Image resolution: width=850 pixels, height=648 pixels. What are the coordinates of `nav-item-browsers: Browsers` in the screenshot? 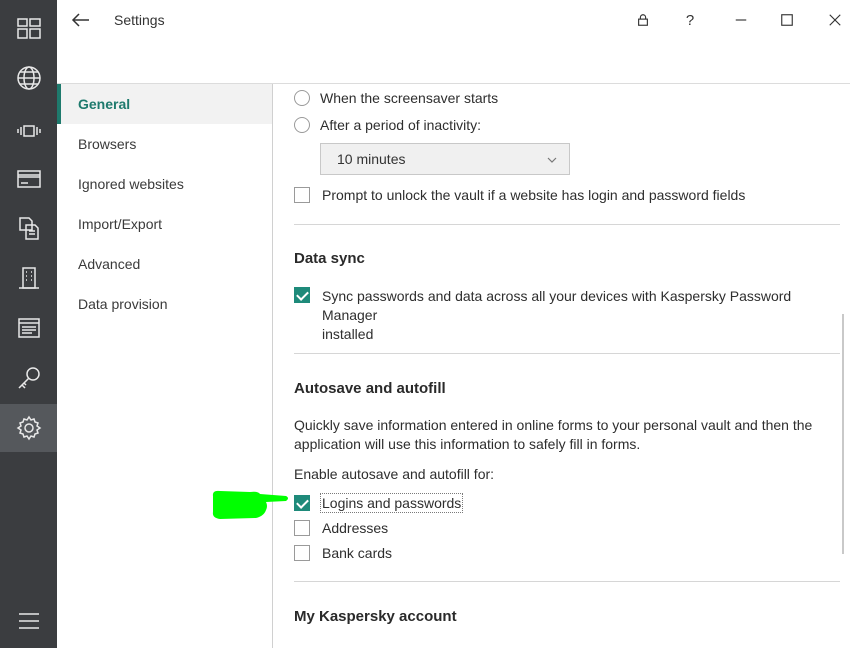 It's located at (164, 144).